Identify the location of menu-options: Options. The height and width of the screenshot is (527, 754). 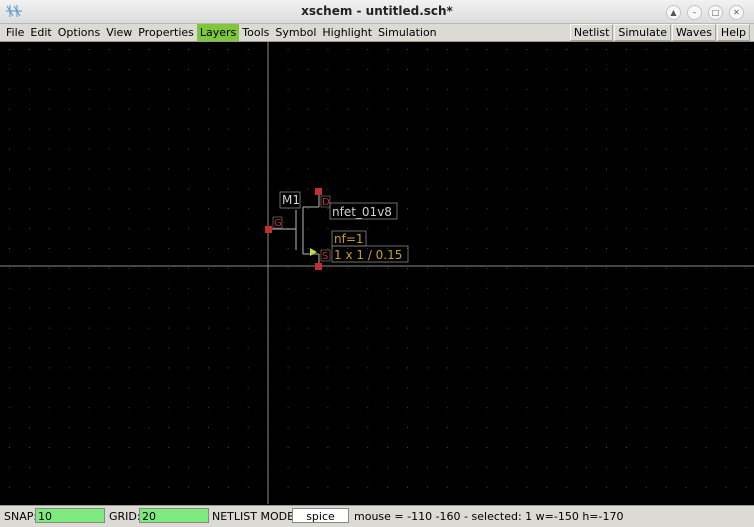
(79, 32).